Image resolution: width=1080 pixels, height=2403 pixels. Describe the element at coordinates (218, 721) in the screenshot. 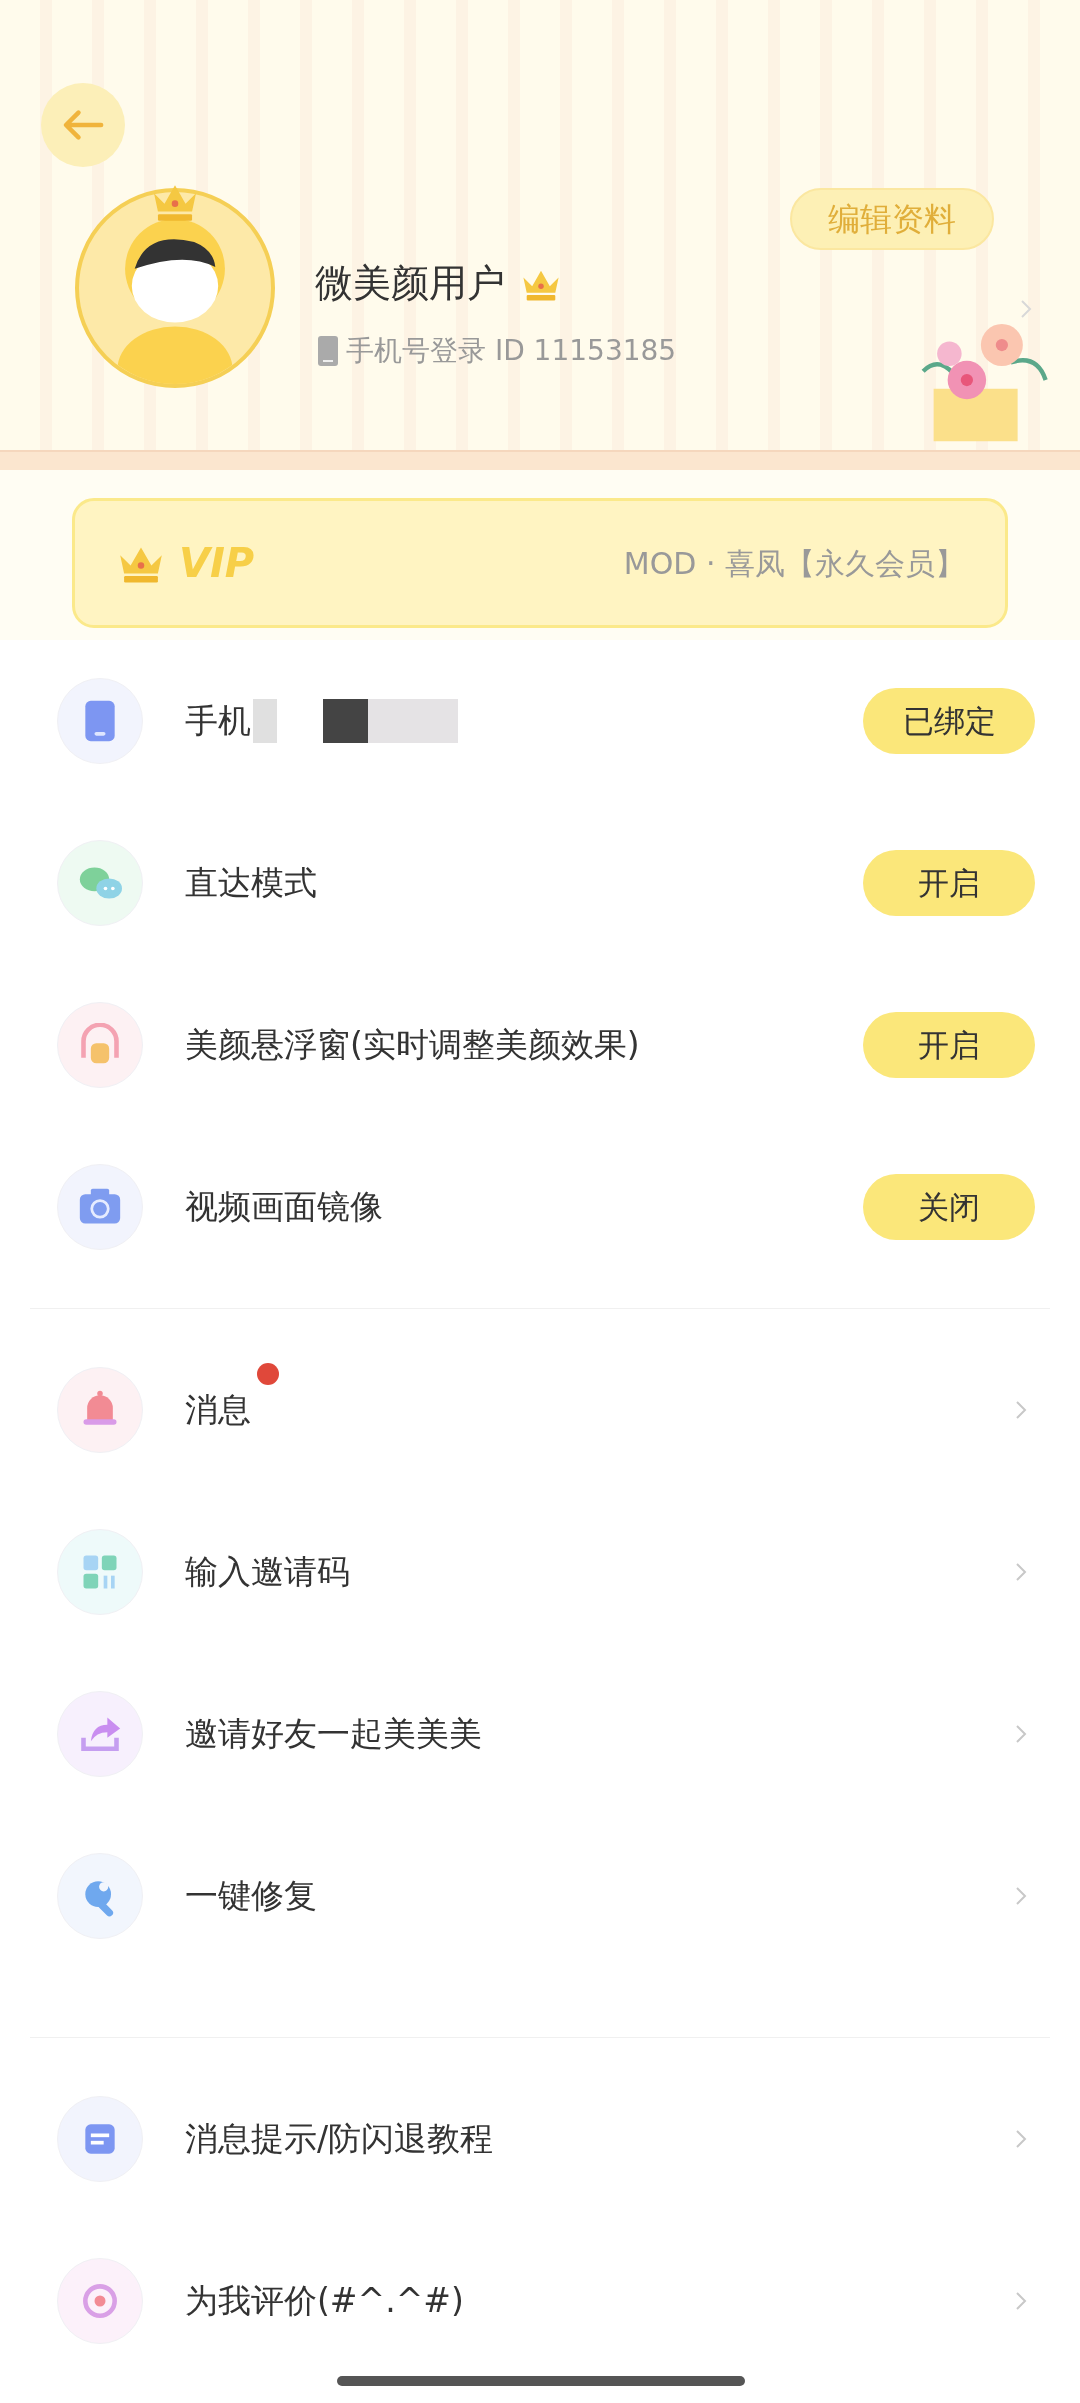

I see `menu-item-label: 手机` at that location.